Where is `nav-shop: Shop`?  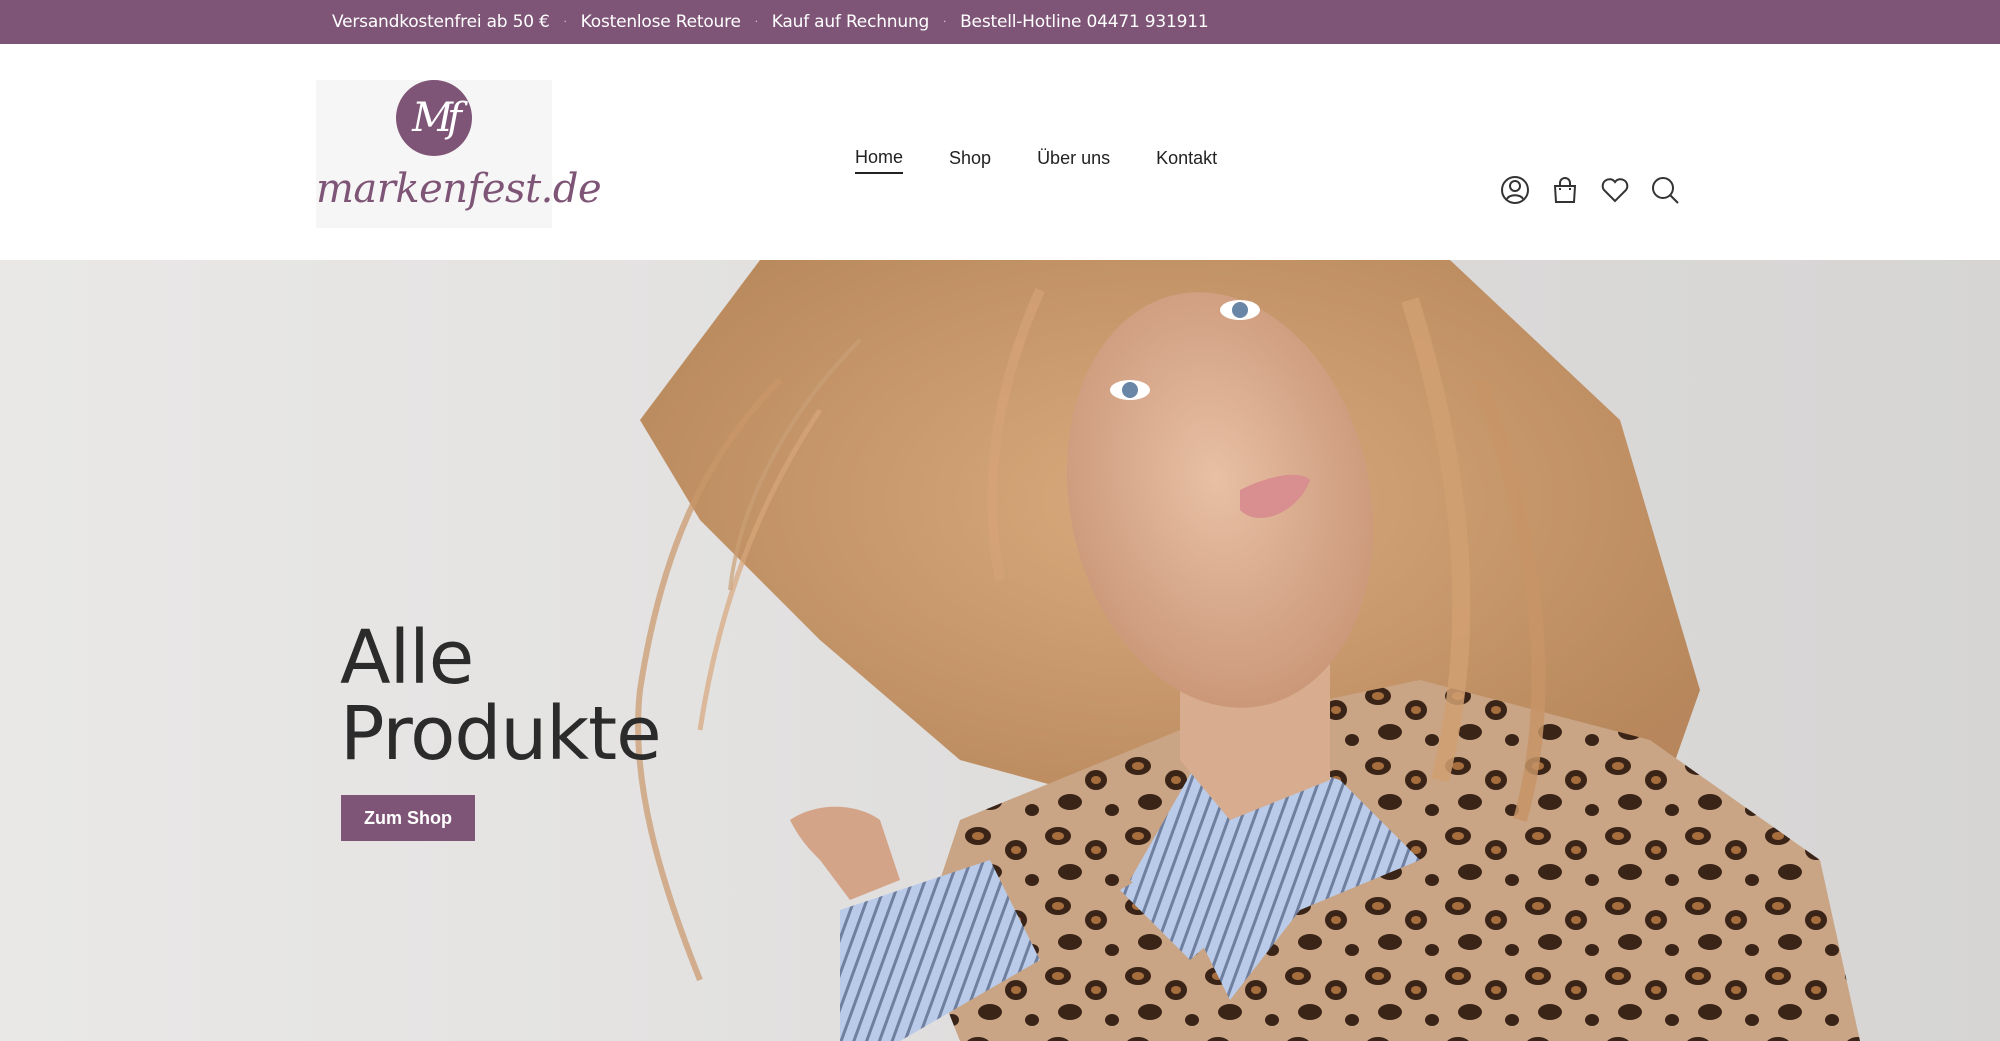 nav-shop: Shop is located at coordinates (970, 160).